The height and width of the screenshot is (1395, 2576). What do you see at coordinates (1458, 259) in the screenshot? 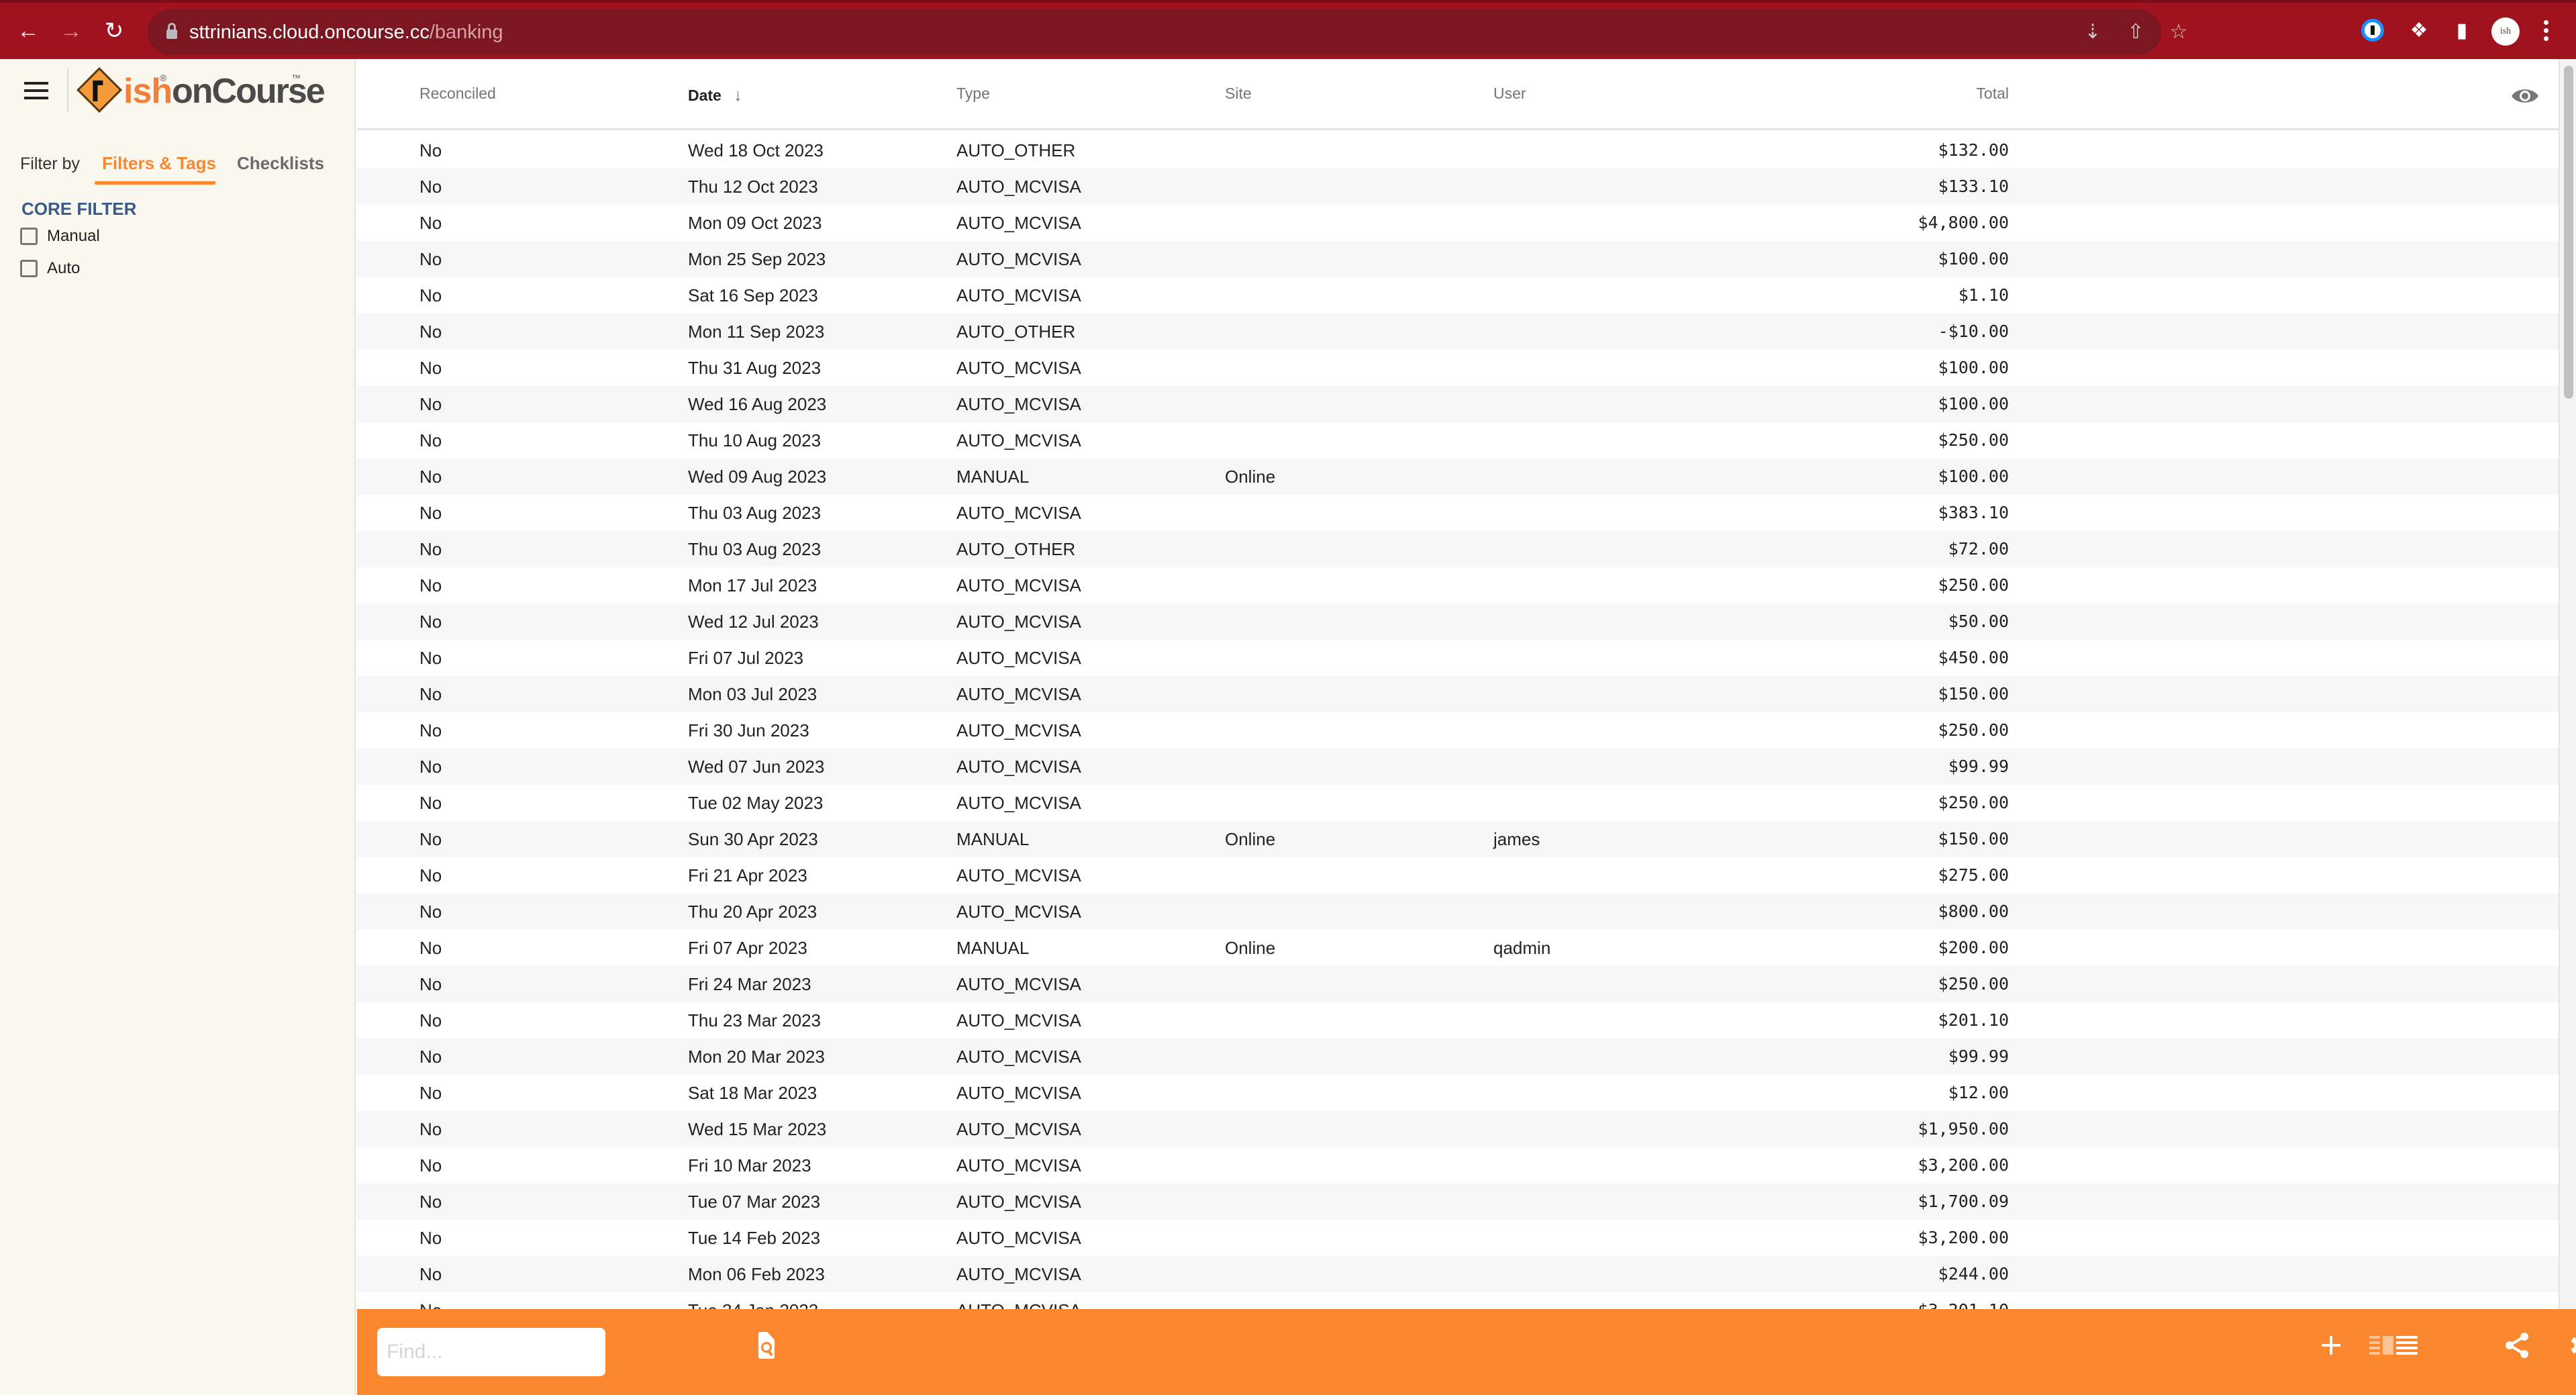
I see `table-row: No Mon 25 Sep 2023 AUTO_MCVISA $100.00` at bounding box center [1458, 259].